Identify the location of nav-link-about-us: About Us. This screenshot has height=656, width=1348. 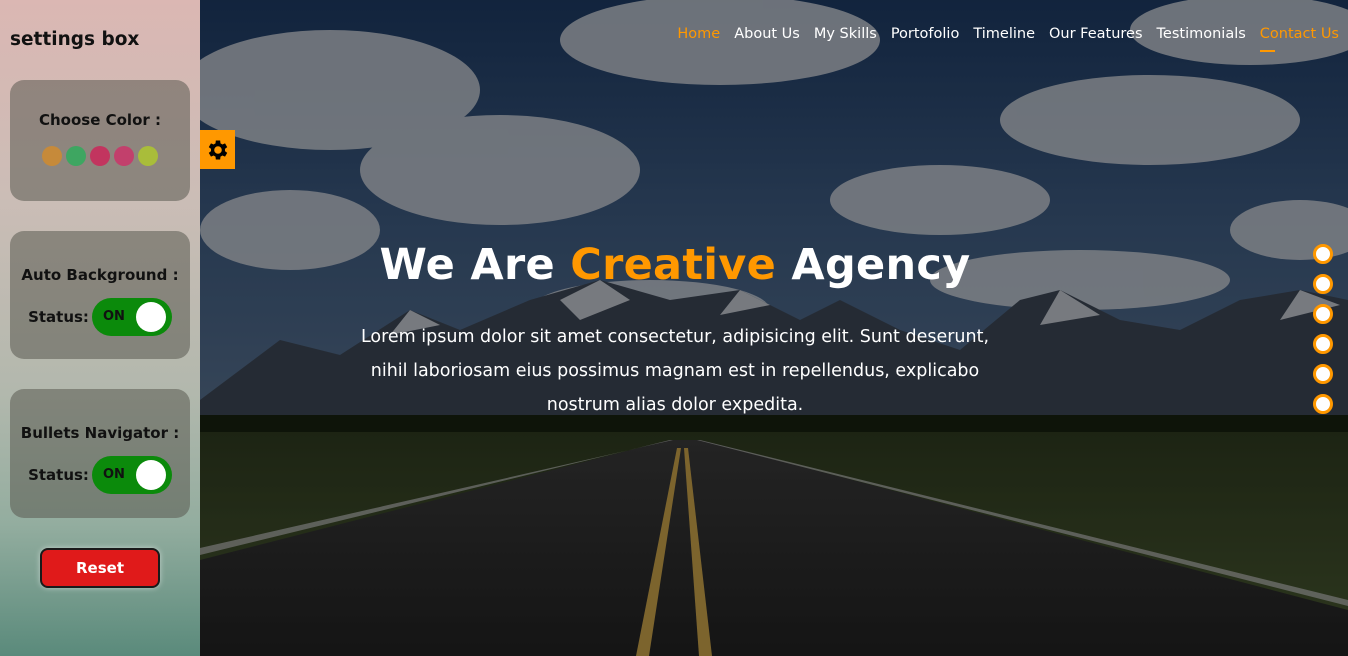
(767, 39).